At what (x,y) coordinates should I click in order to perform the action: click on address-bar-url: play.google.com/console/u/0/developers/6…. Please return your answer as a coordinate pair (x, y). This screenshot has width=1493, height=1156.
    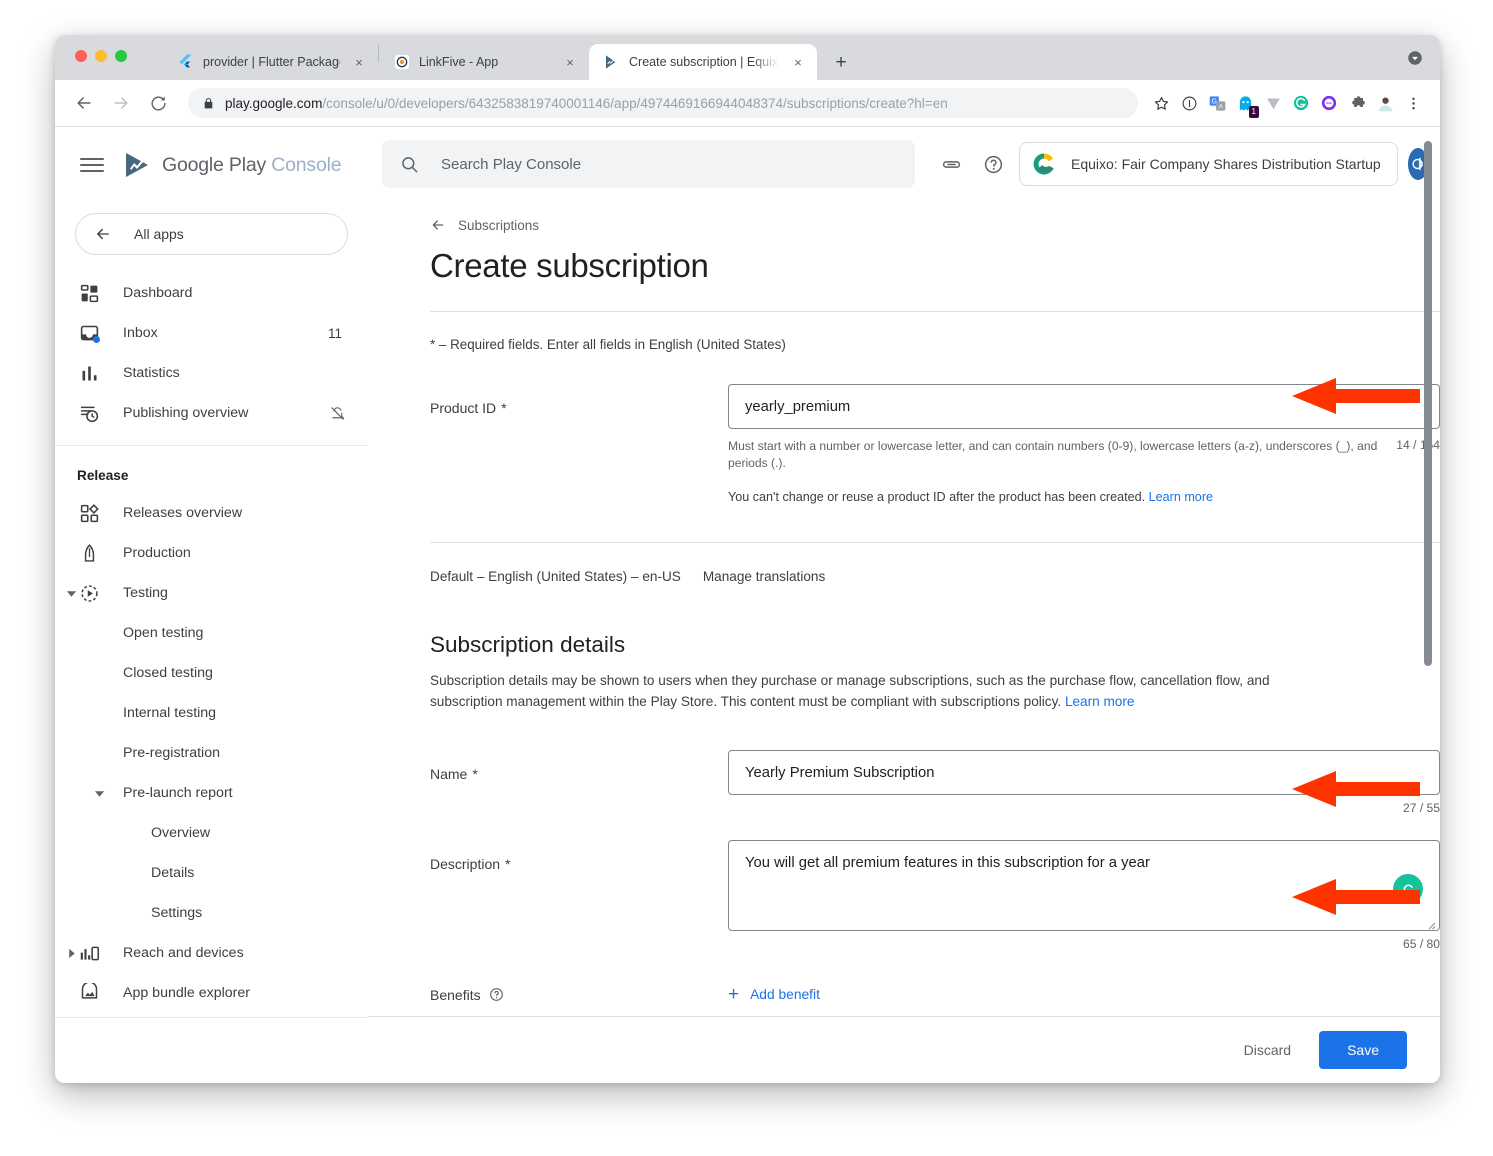
    Looking at the image, I should click on (586, 103).